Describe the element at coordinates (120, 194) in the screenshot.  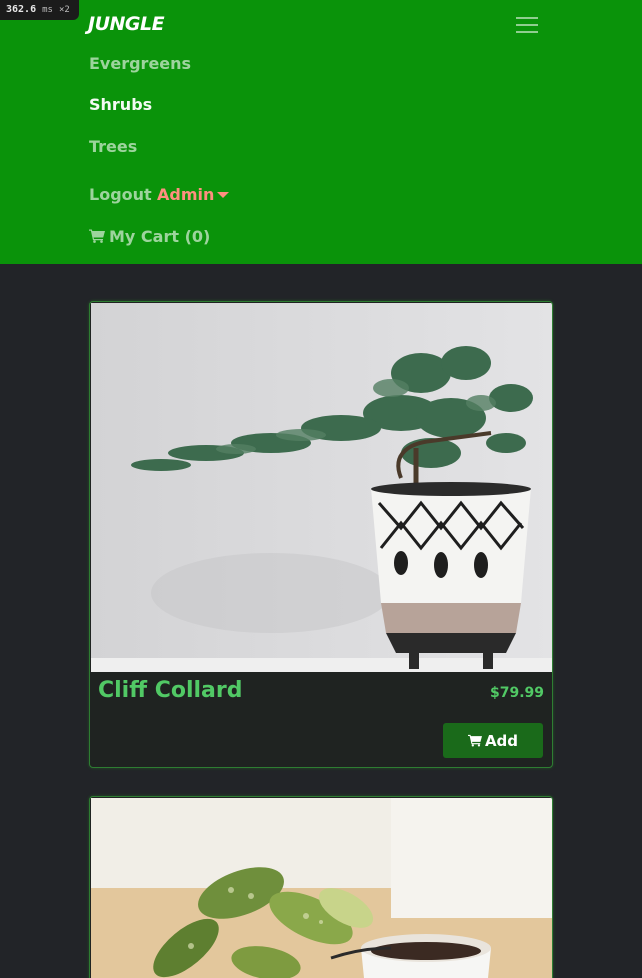
I see `logout-link: Logout` at that location.